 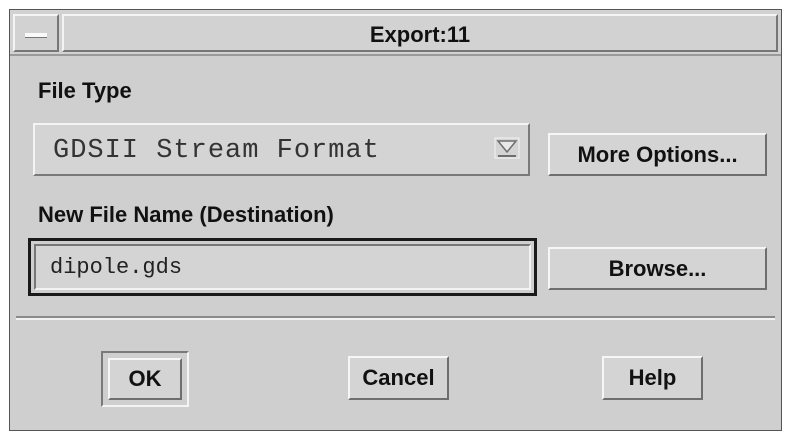 What do you see at coordinates (36, 35) in the screenshot?
I see `window-menu-icon` at bounding box center [36, 35].